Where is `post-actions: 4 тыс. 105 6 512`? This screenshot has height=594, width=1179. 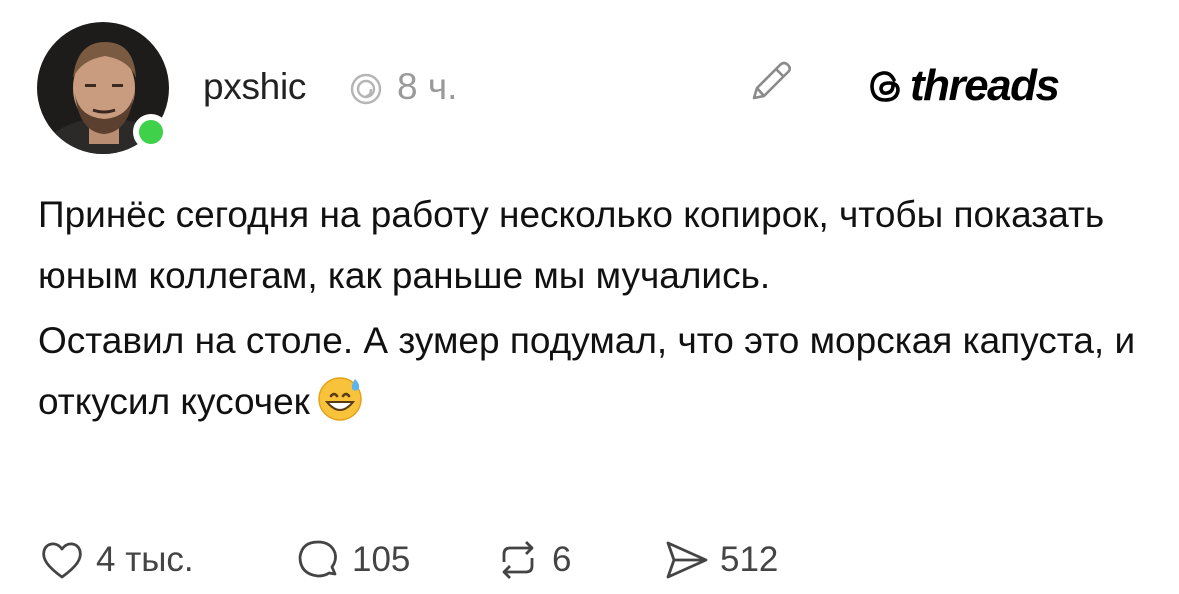 post-actions: 4 тыс. 105 6 512 is located at coordinates (588, 560).